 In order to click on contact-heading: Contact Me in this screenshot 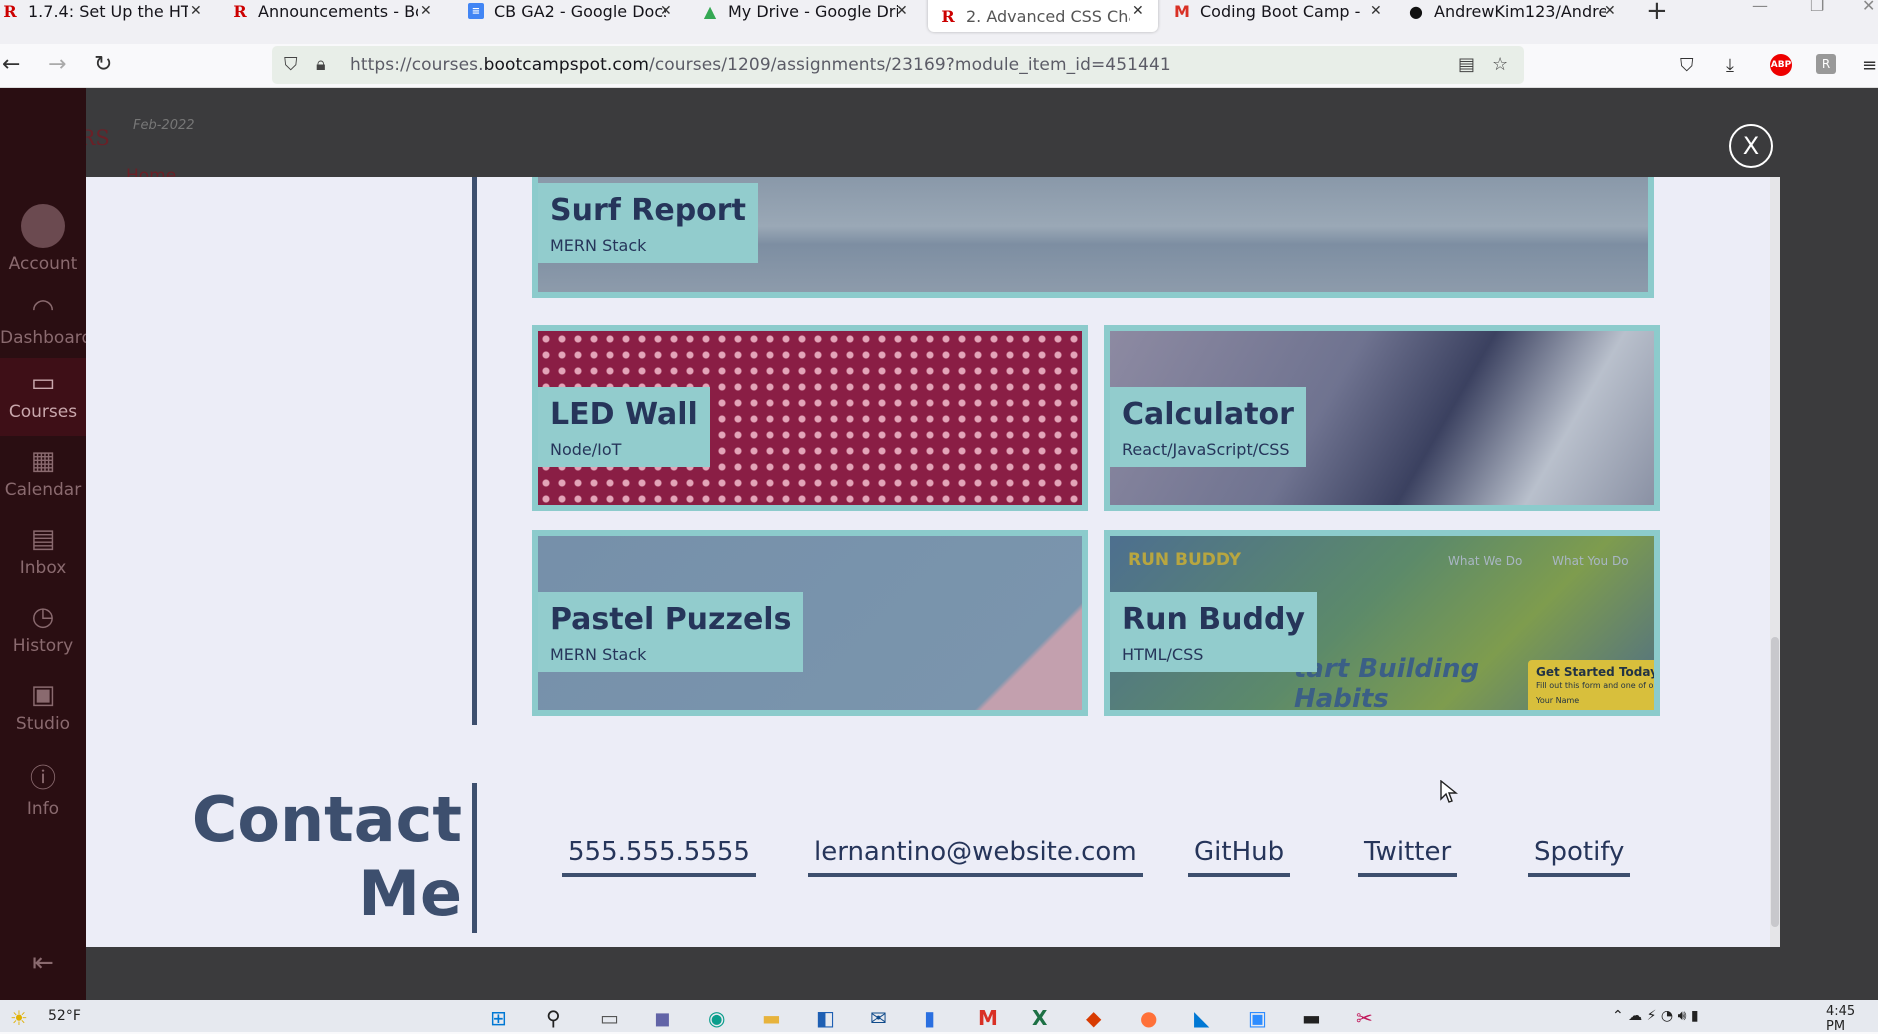, I will do `click(326, 856)`.